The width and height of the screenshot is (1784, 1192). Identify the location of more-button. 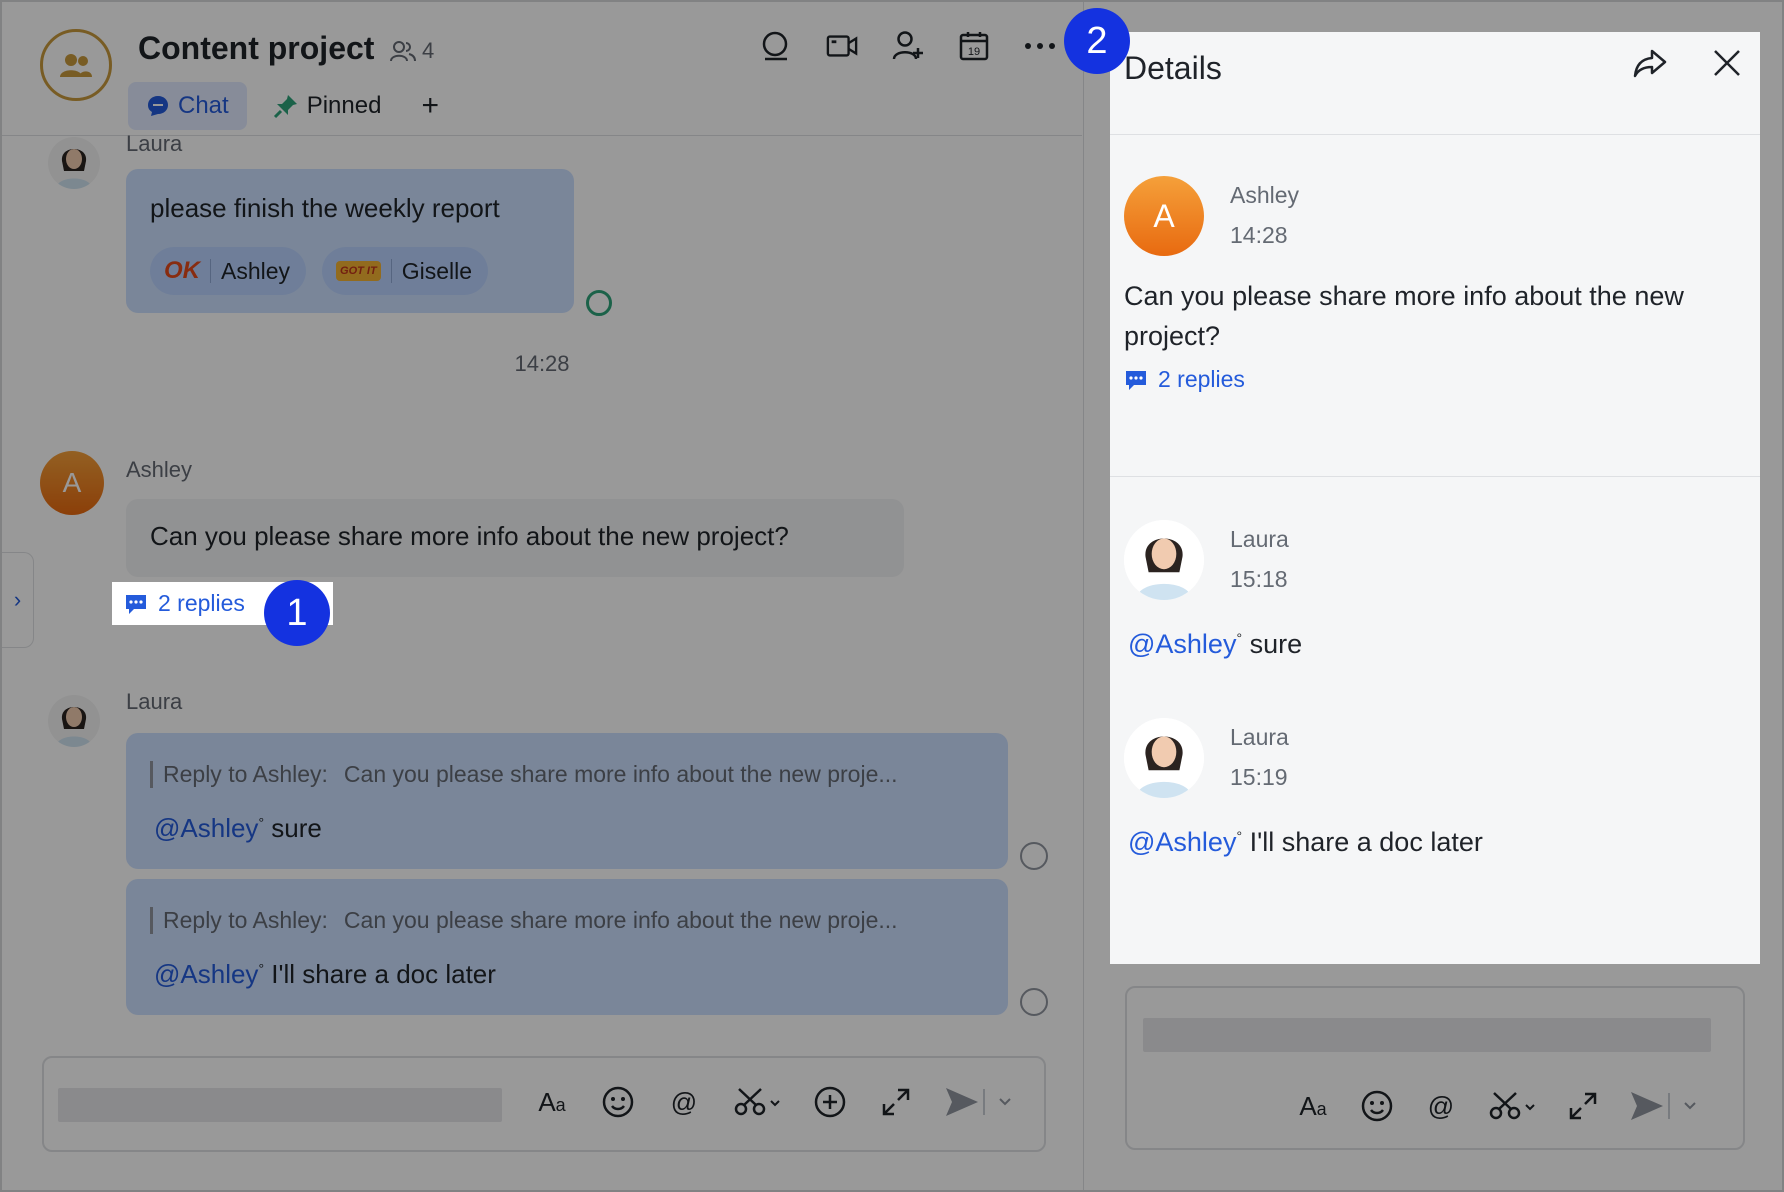
(1040, 46).